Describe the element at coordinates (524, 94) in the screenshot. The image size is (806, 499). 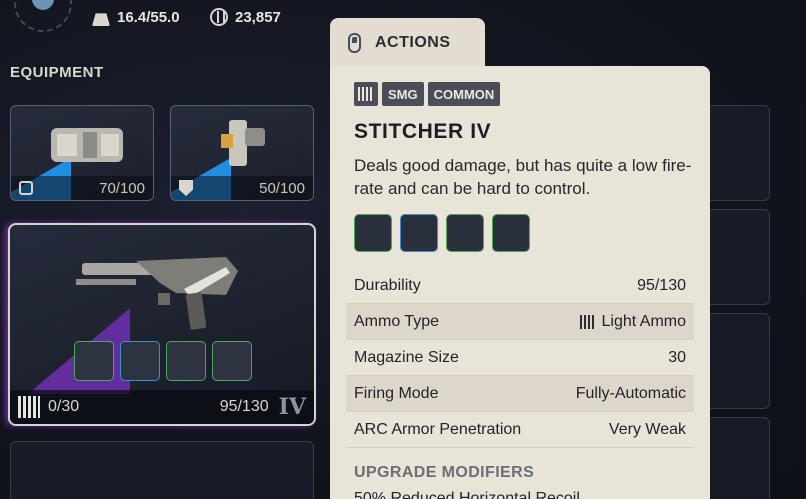
I see `item-tags: SMG COMMON` at that location.